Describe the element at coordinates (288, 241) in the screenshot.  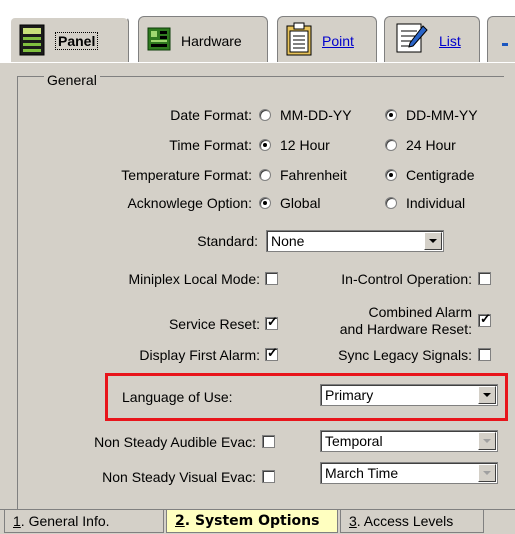
I see `standard-select-value: None` at that location.